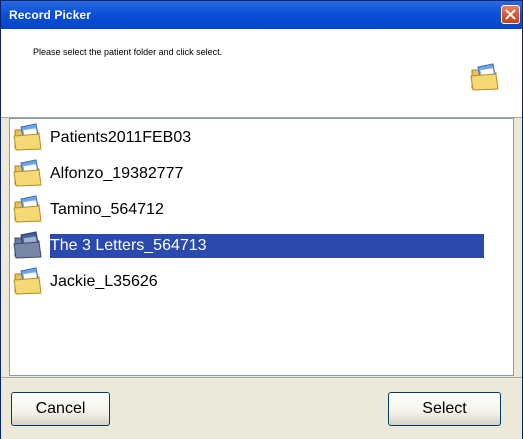 This screenshot has width=523, height=439. I want to click on close-icon, so click(510, 14).